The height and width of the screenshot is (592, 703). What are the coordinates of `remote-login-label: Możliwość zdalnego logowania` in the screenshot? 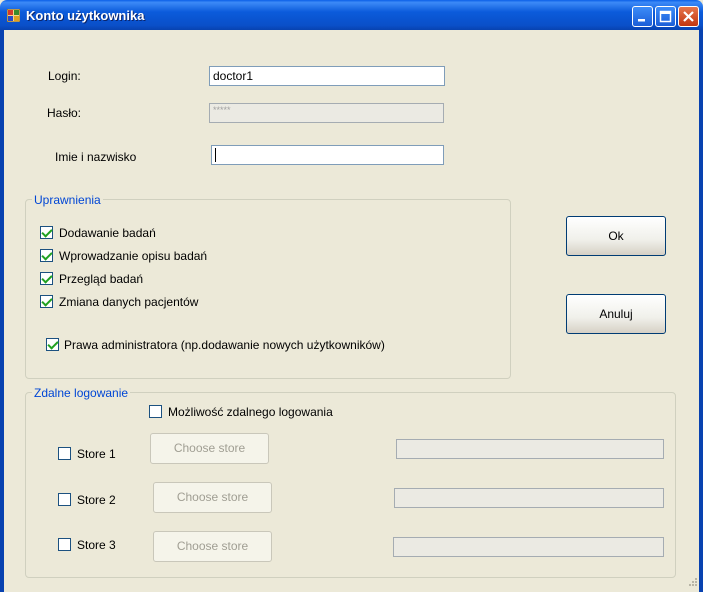 It's located at (250, 412).